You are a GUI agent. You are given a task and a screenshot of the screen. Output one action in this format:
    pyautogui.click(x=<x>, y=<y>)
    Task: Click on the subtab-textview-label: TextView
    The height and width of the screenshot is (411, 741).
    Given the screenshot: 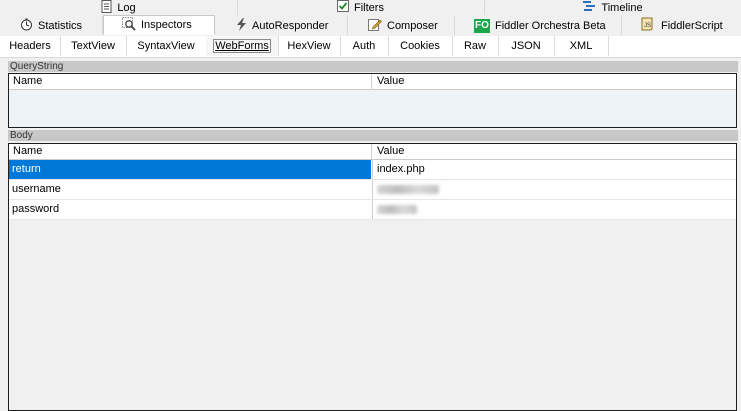 What is the action you would take?
    pyautogui.click(x=93, y=46)
    